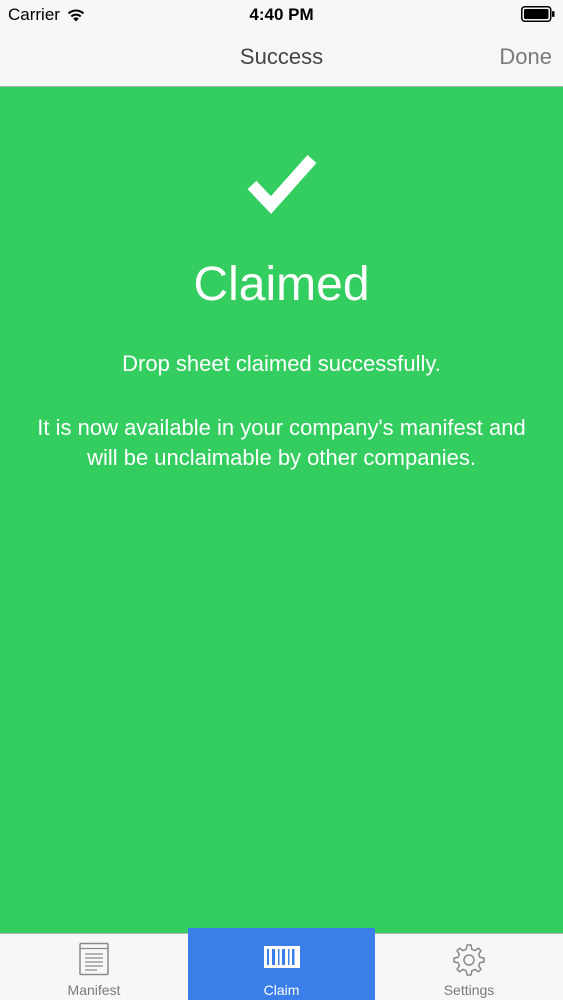 The height and width of the screenshot is (1000, 563). I want to click on tab-settings: Settings, so click(469, 967).